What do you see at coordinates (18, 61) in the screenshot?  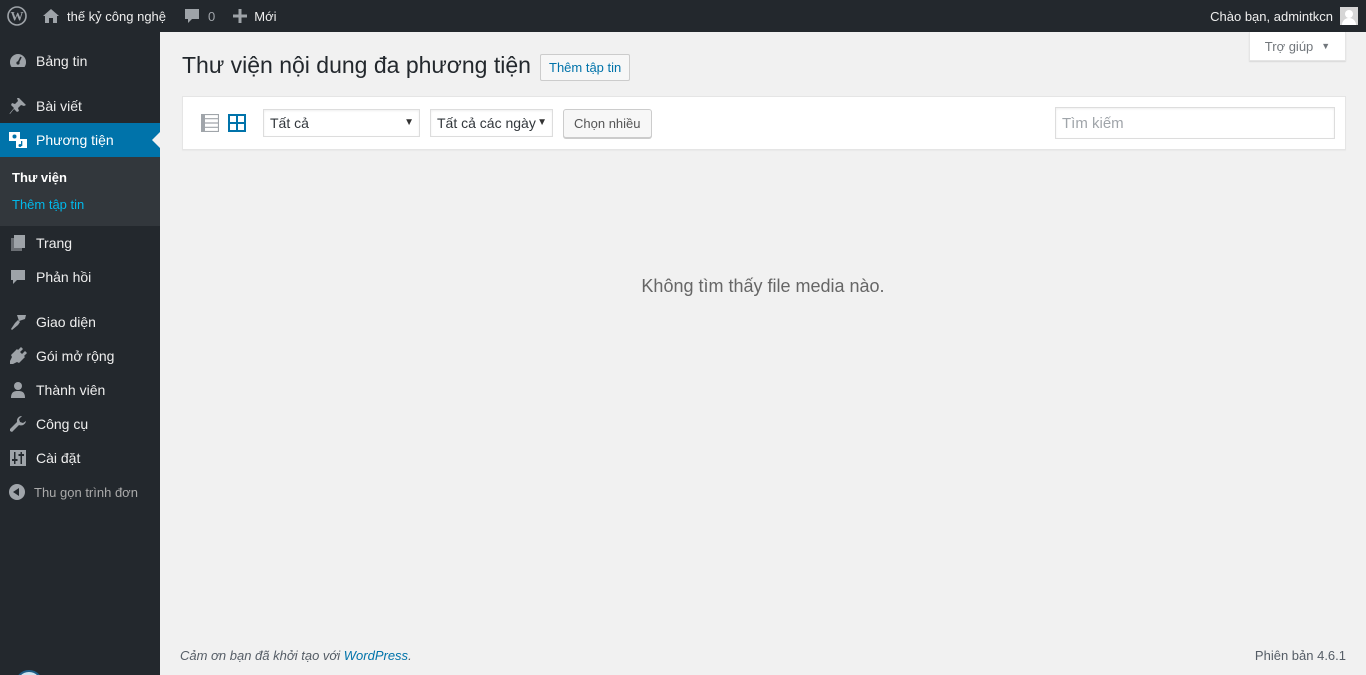 I see `dashboard-icon` at bounding box center [18, 61].